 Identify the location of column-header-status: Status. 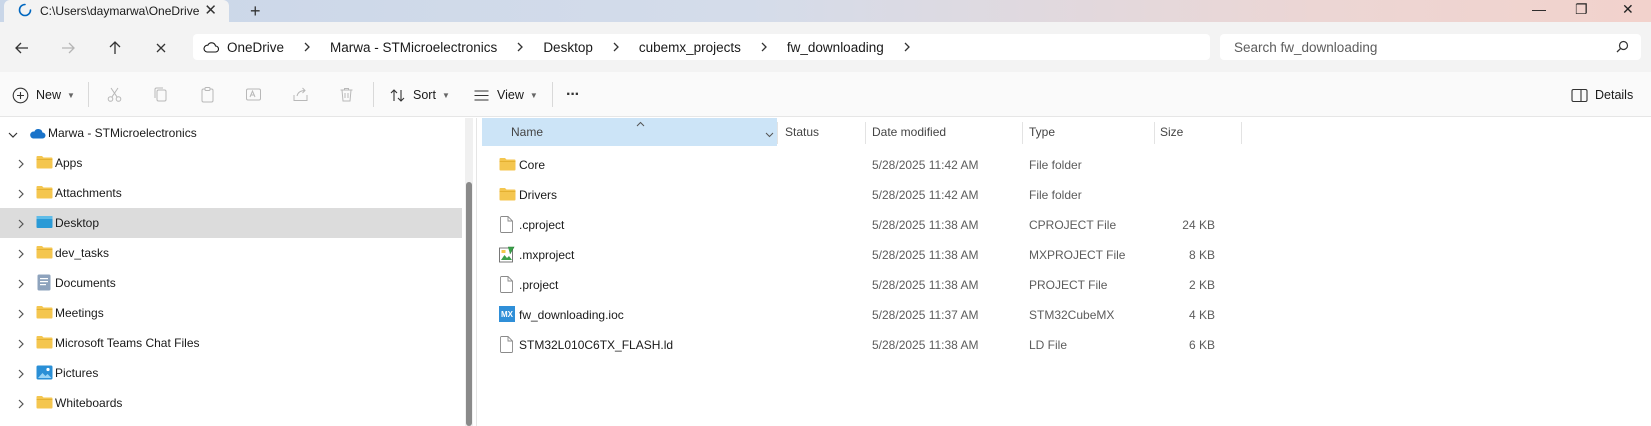
(825, 132).